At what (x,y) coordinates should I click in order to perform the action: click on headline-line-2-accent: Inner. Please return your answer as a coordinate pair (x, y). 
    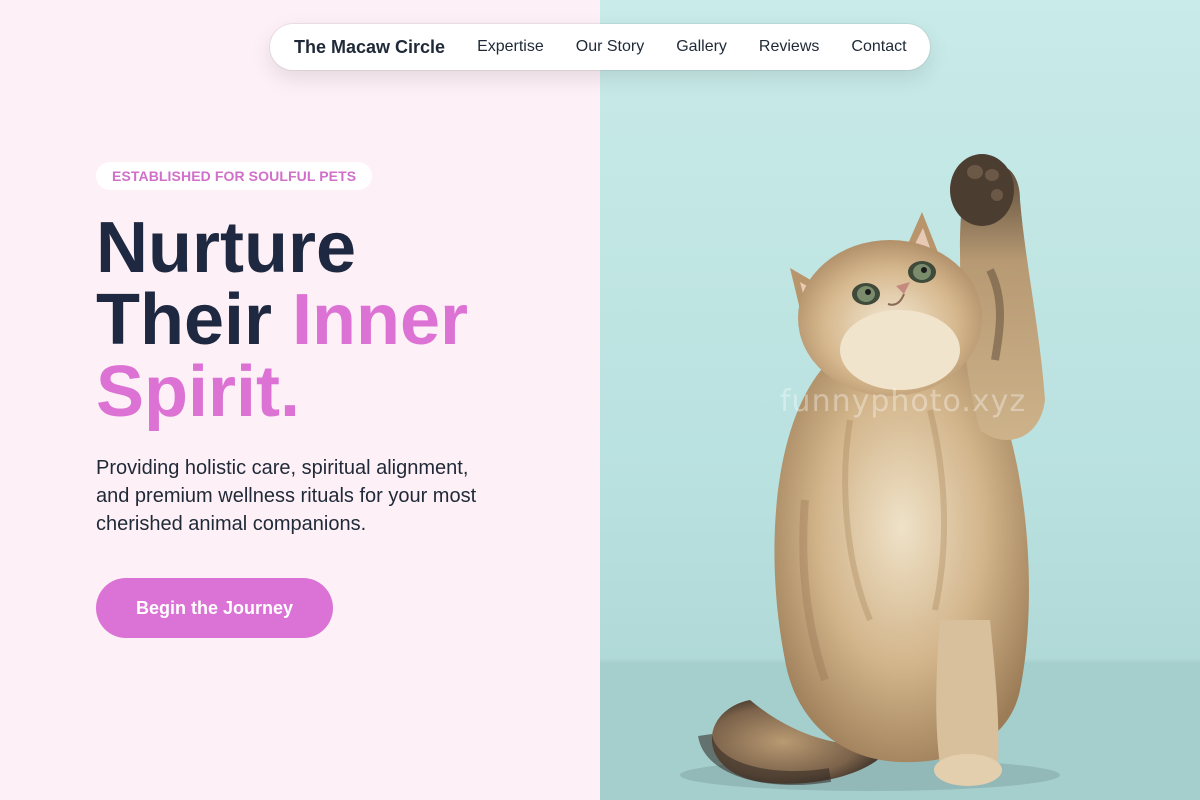
    Looking at the image, I should click on (380, 320).